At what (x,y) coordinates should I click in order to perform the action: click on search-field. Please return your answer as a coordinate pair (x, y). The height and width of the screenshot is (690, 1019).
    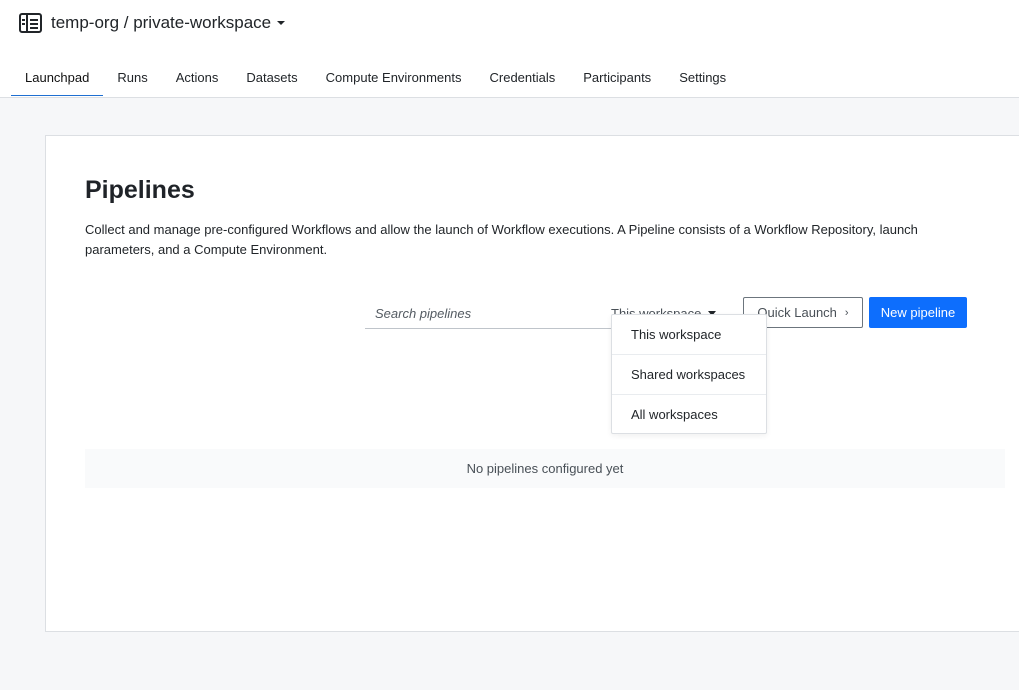
    Looking at the image, I should click on (488, 313).